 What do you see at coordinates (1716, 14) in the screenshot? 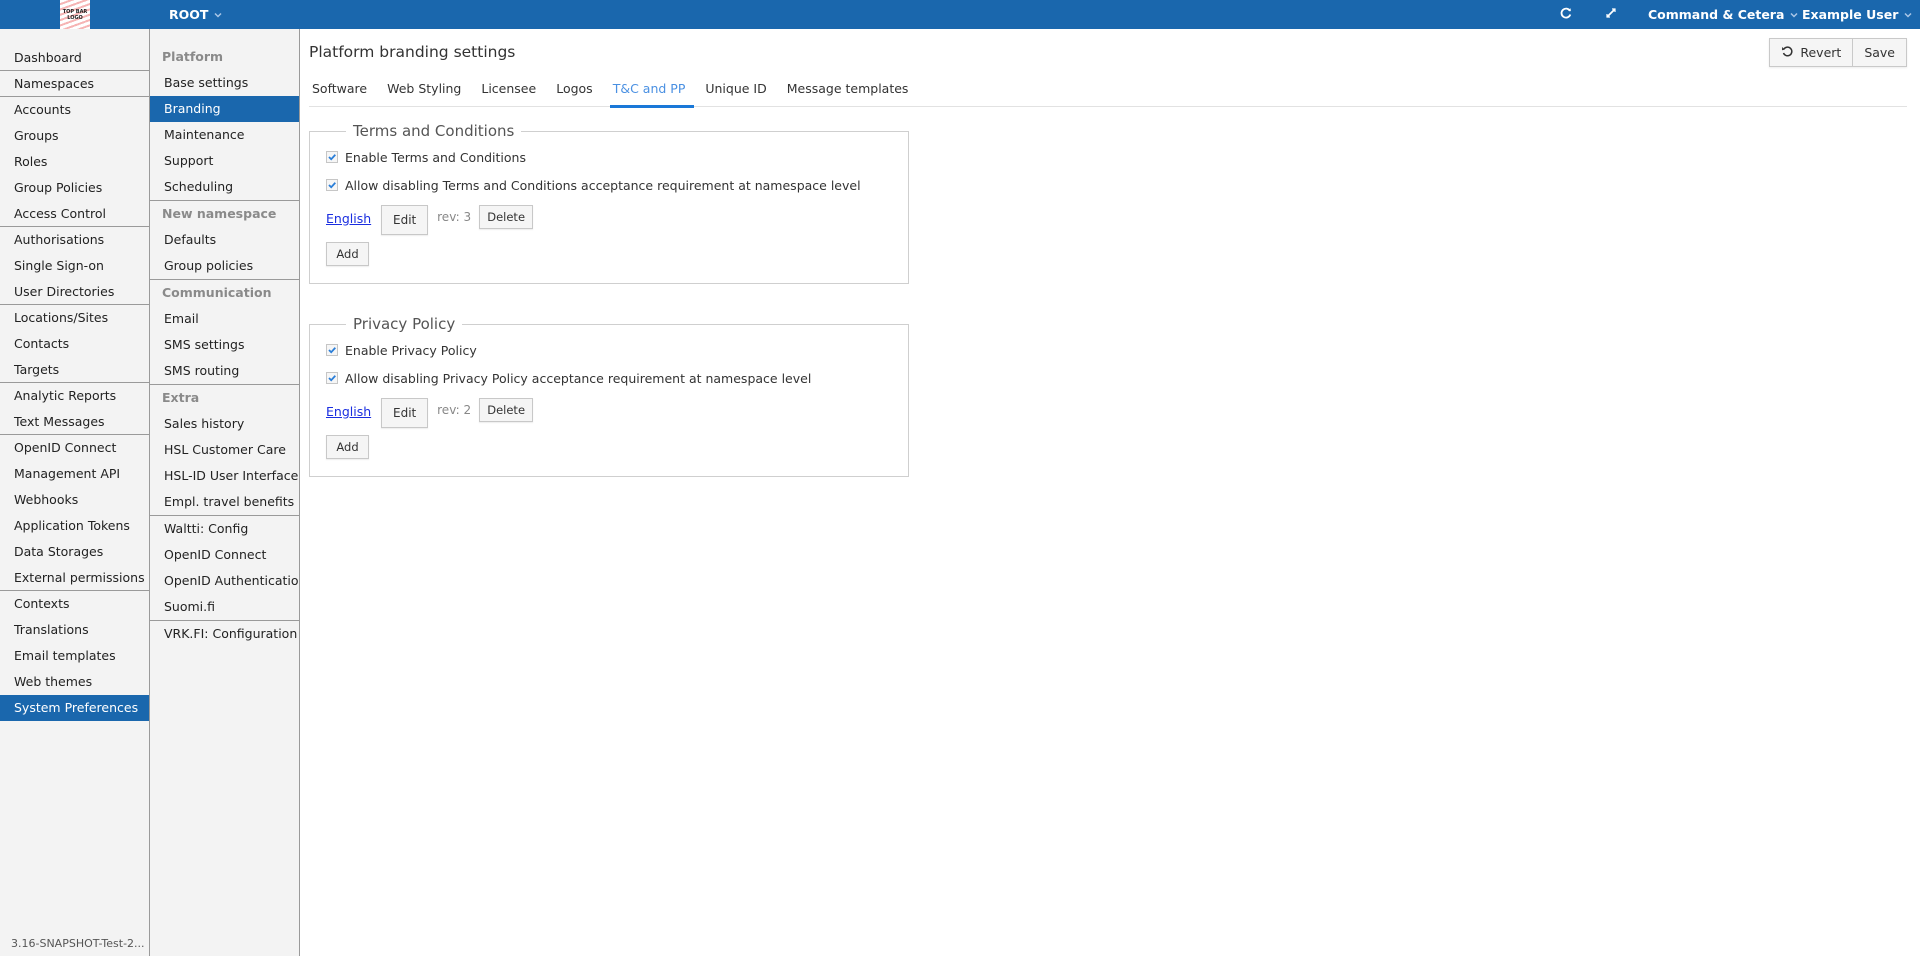
I see `organization-label: Command & Cetera` at bounding box center [1716, 14].